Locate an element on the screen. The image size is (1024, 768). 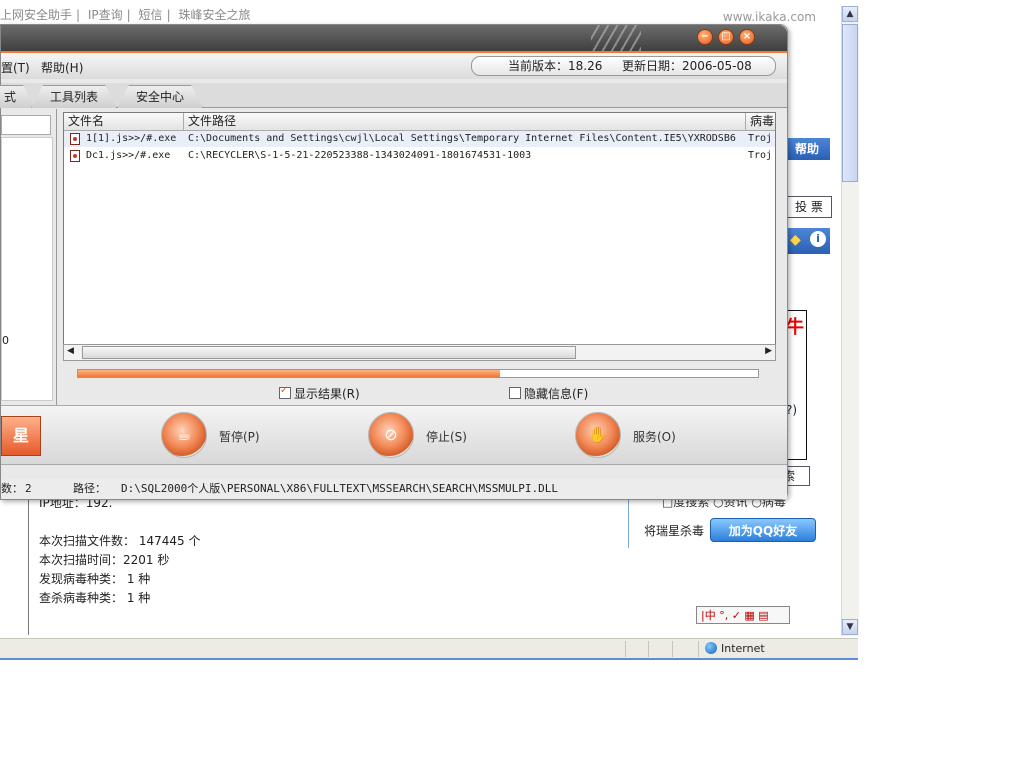
help-button: 帮助 is located at coordinates (807, 149).